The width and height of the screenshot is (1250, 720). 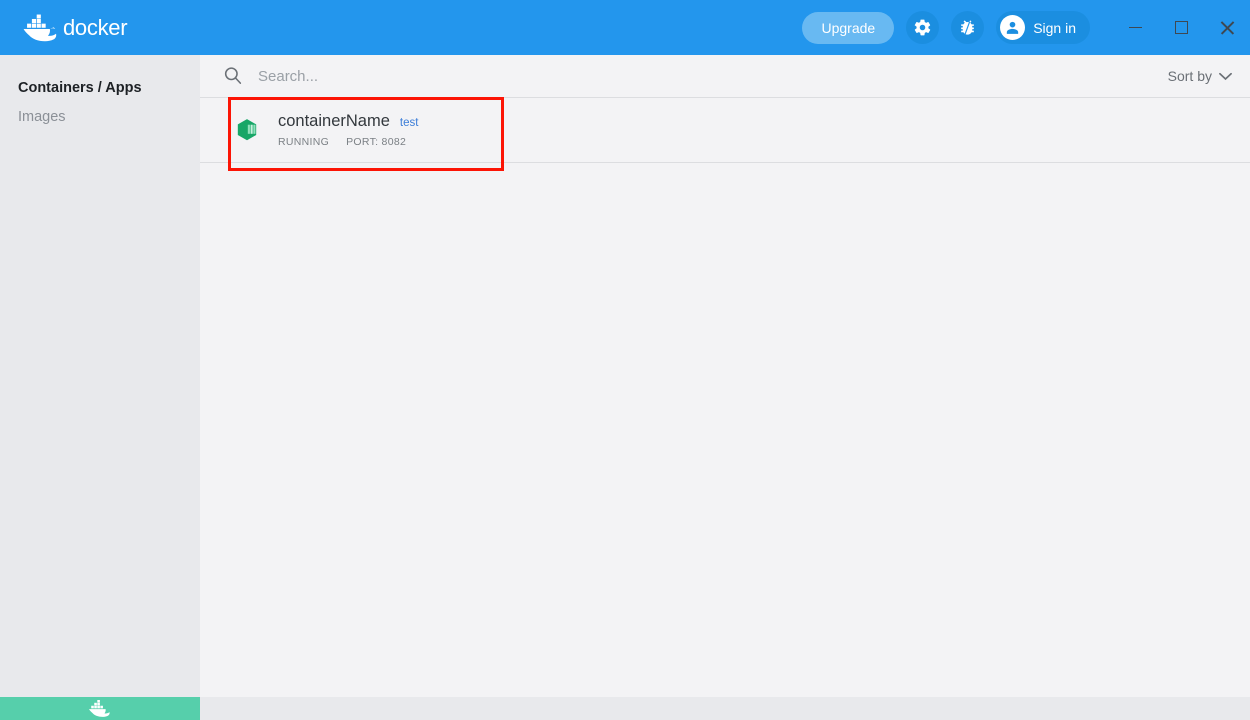 I want to click on minimize-icon, so click(x=1135, y=27).